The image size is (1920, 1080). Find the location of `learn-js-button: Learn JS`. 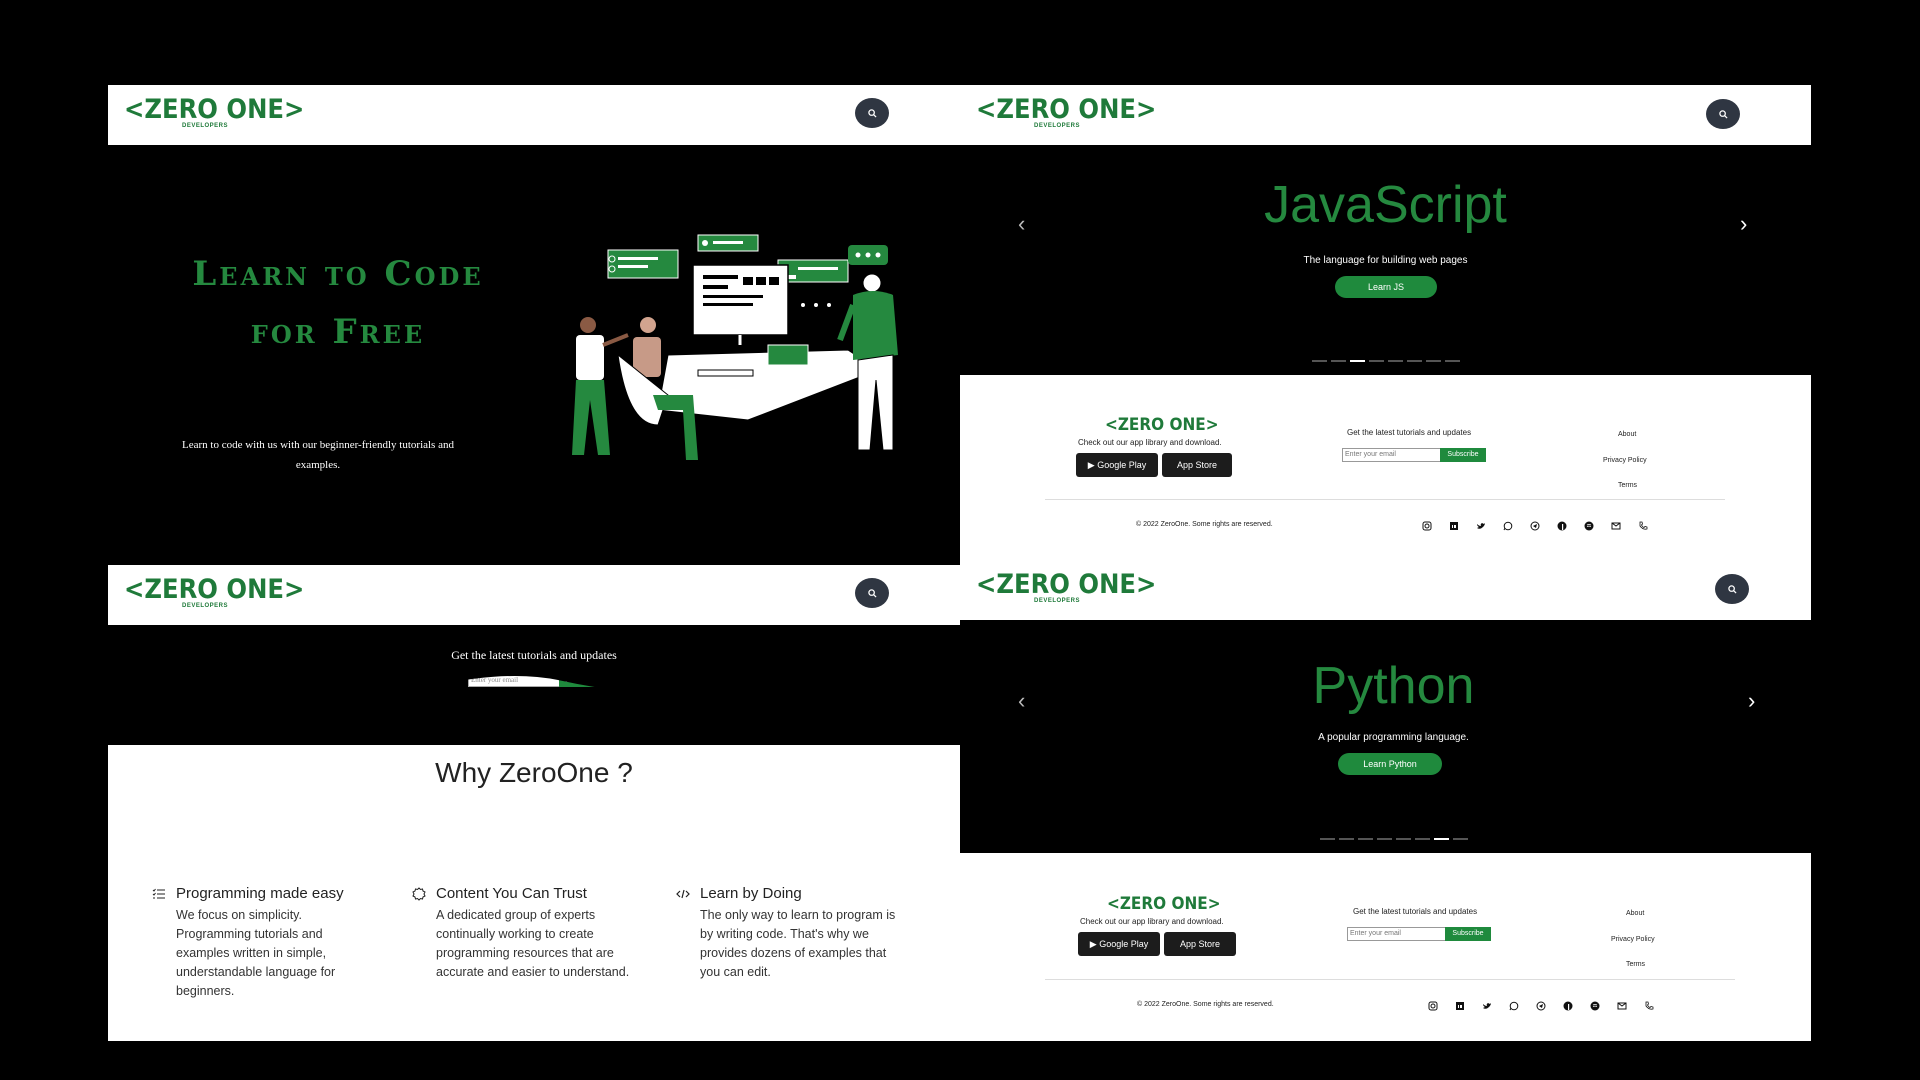

learn-js-button: Learn JS is located at coordinates (1386, 287).